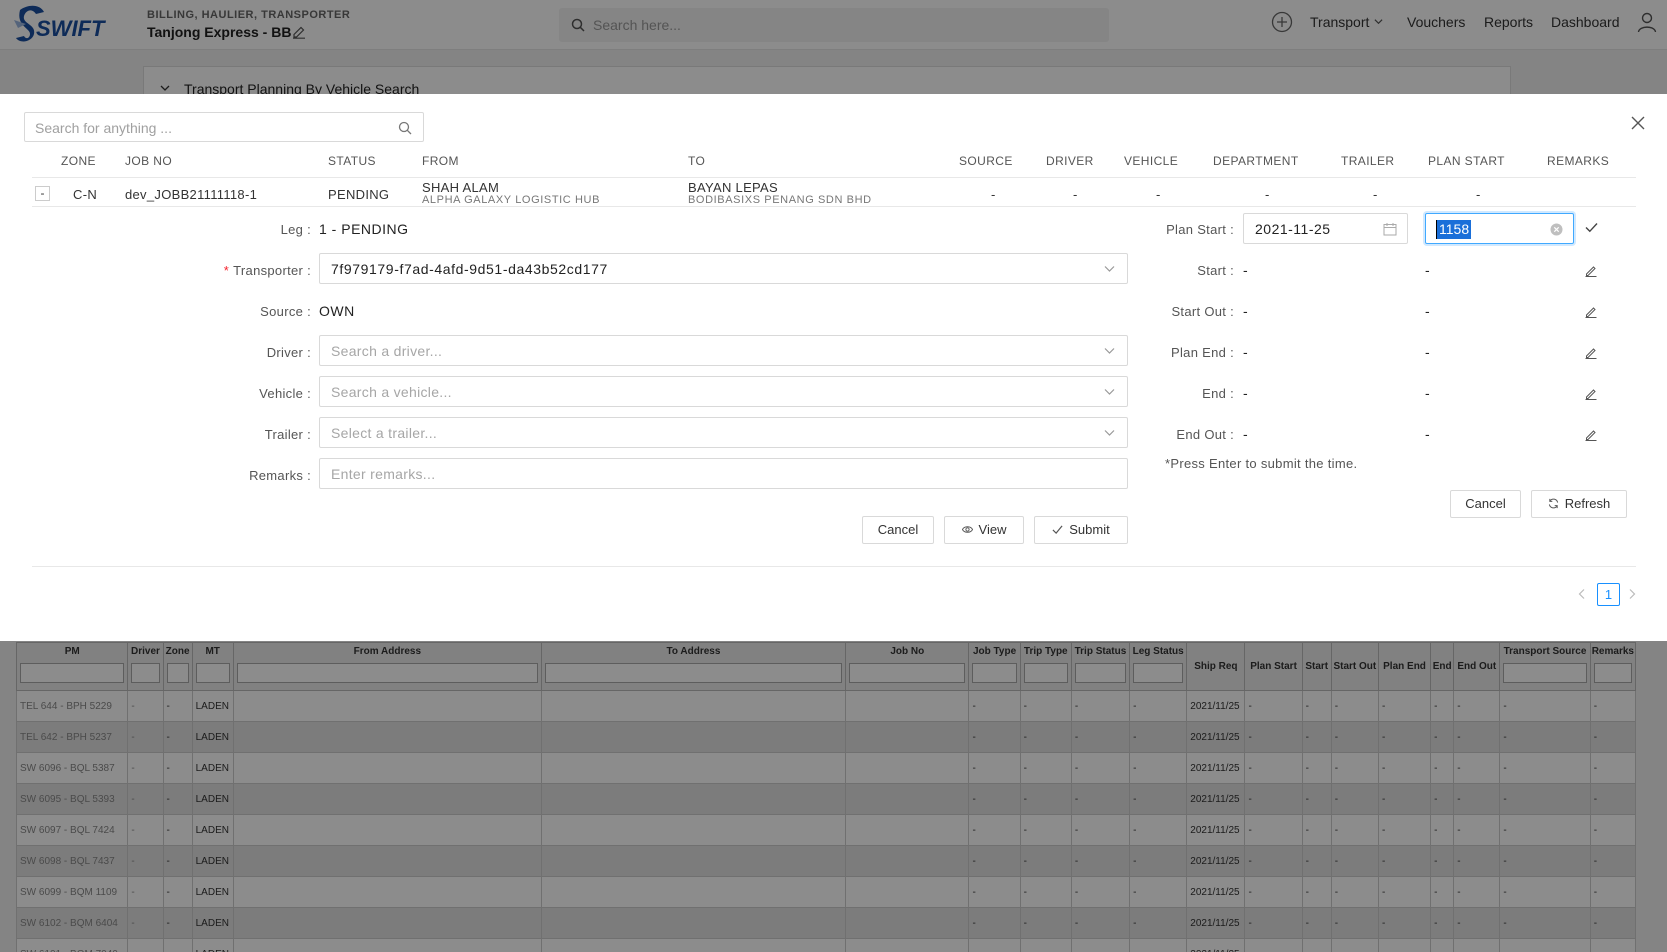  I want to click on required-marker: *, so click(226, 270).